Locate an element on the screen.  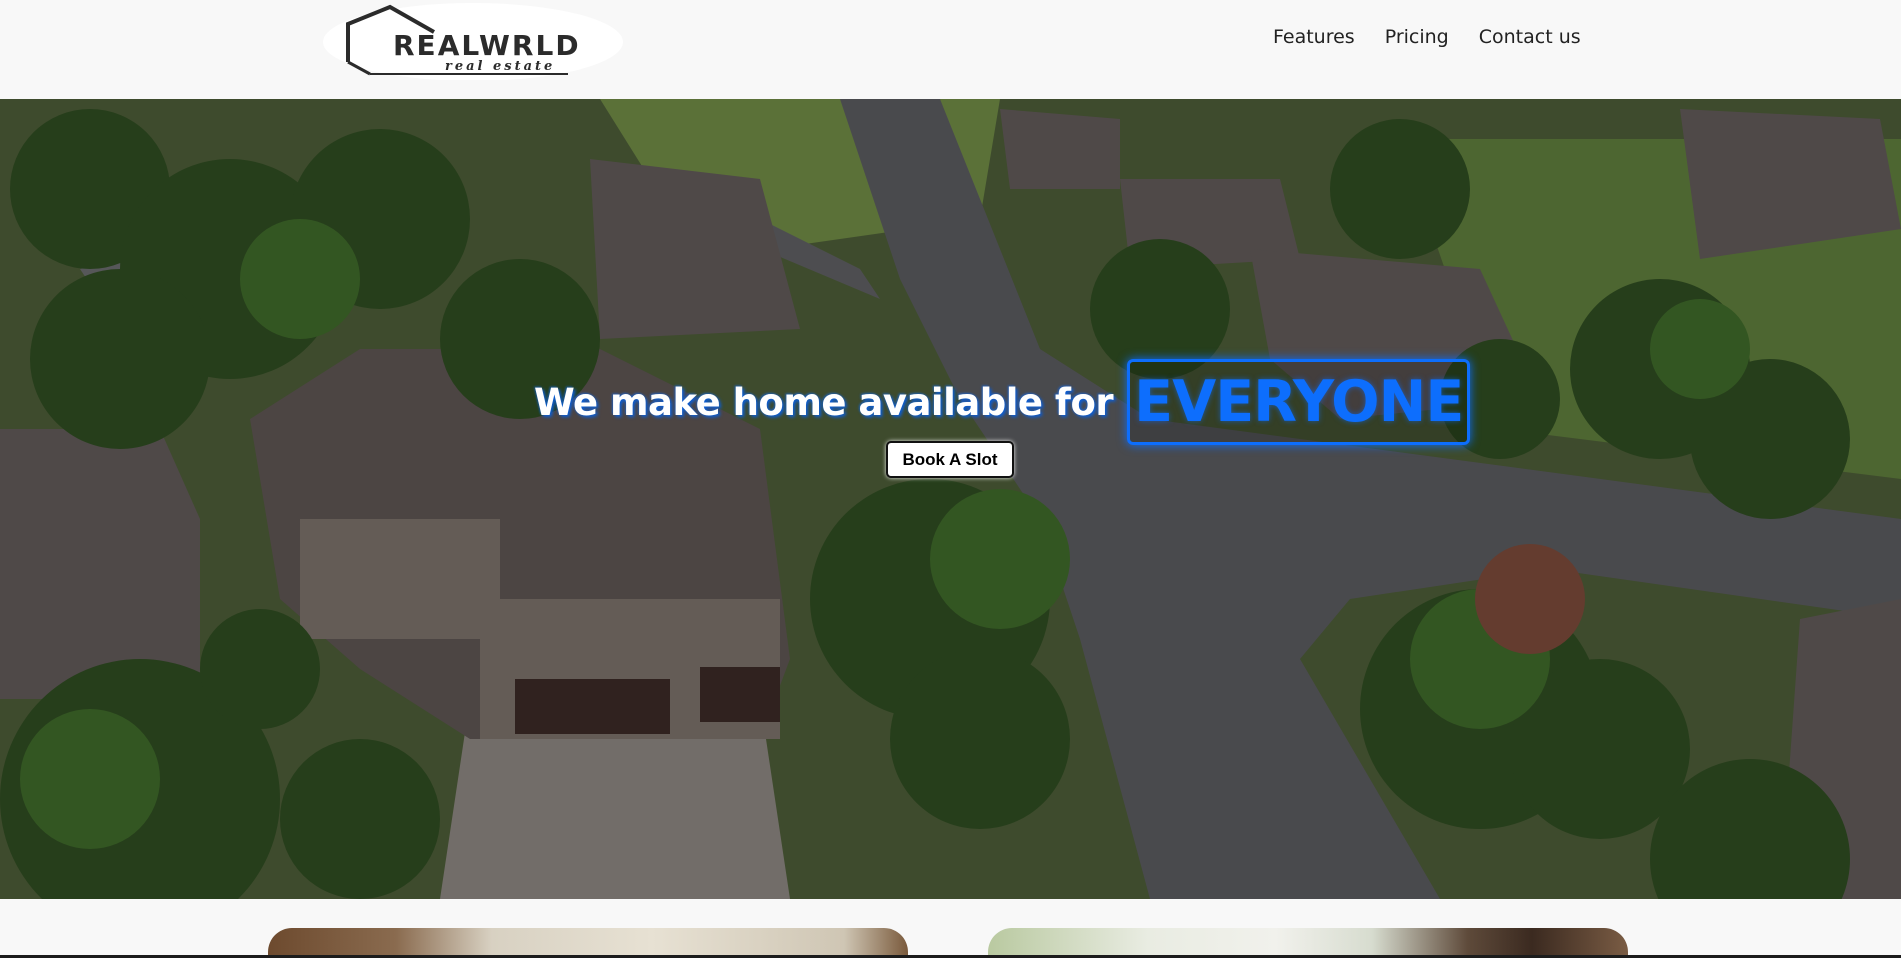
hero-highlight-box: EVERYONE is located at coordinates (1299, 402).